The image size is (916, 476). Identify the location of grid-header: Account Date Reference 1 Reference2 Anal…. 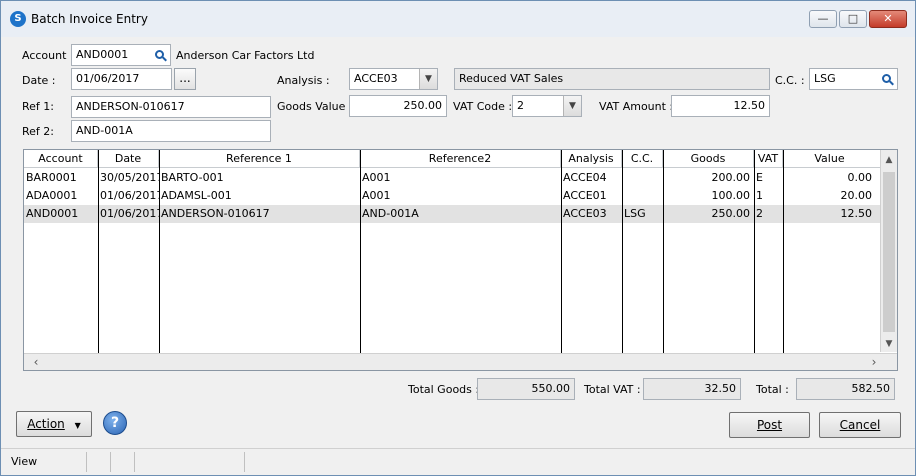
(452, 159).